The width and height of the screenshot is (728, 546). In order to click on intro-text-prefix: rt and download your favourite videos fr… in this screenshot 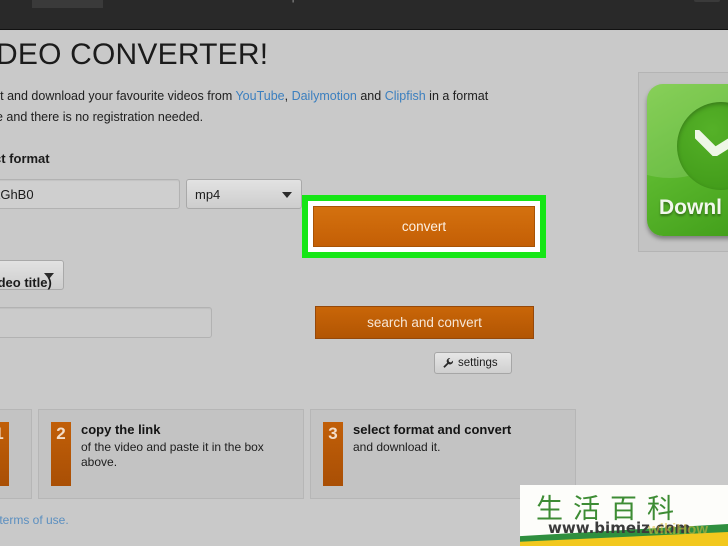, I will do `click(118, 96)`.